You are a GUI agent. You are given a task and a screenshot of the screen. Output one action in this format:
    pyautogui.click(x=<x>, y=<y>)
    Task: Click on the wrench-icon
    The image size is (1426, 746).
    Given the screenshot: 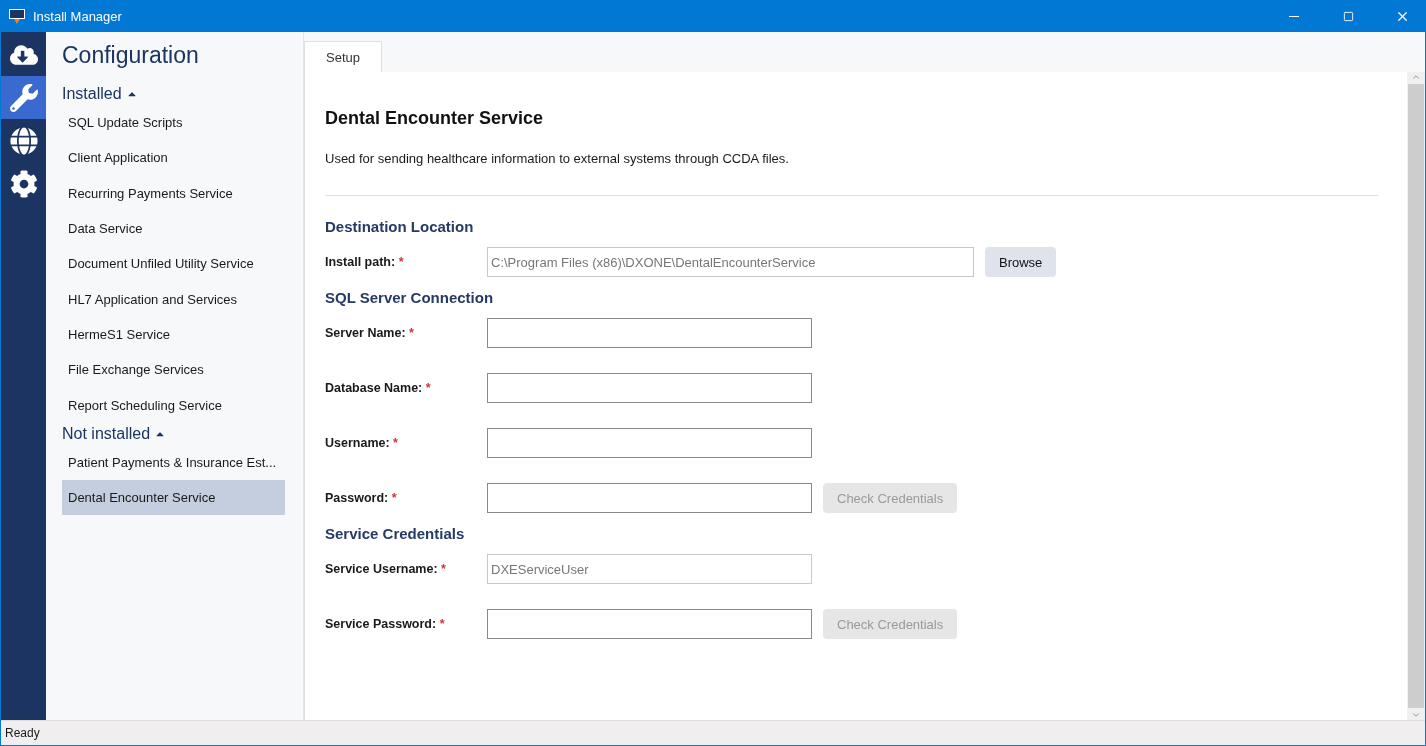 What is the action you would take?
    pyautogui.click(x=23, y=97)
    